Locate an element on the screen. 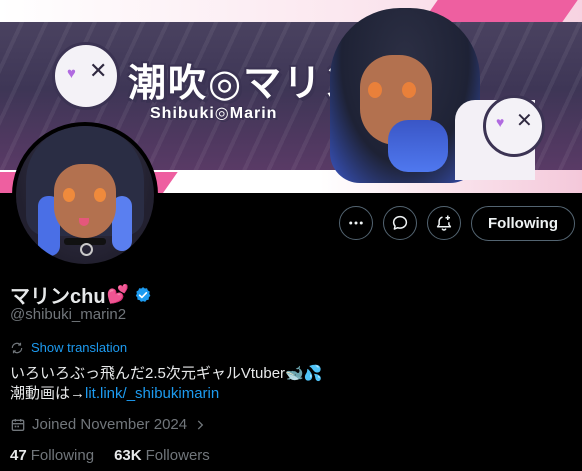 Image resolution: width=582 pixels, height=471 pixels. verified-badge-icon is located at coordinates (143, 295).